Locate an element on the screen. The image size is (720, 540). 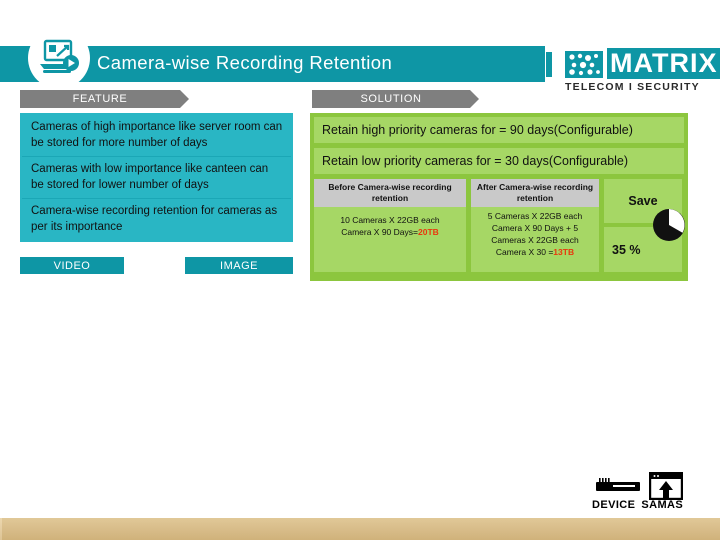
stat-before-heading: Before Camera-wise recording retention is located at coordinates (390, 193).